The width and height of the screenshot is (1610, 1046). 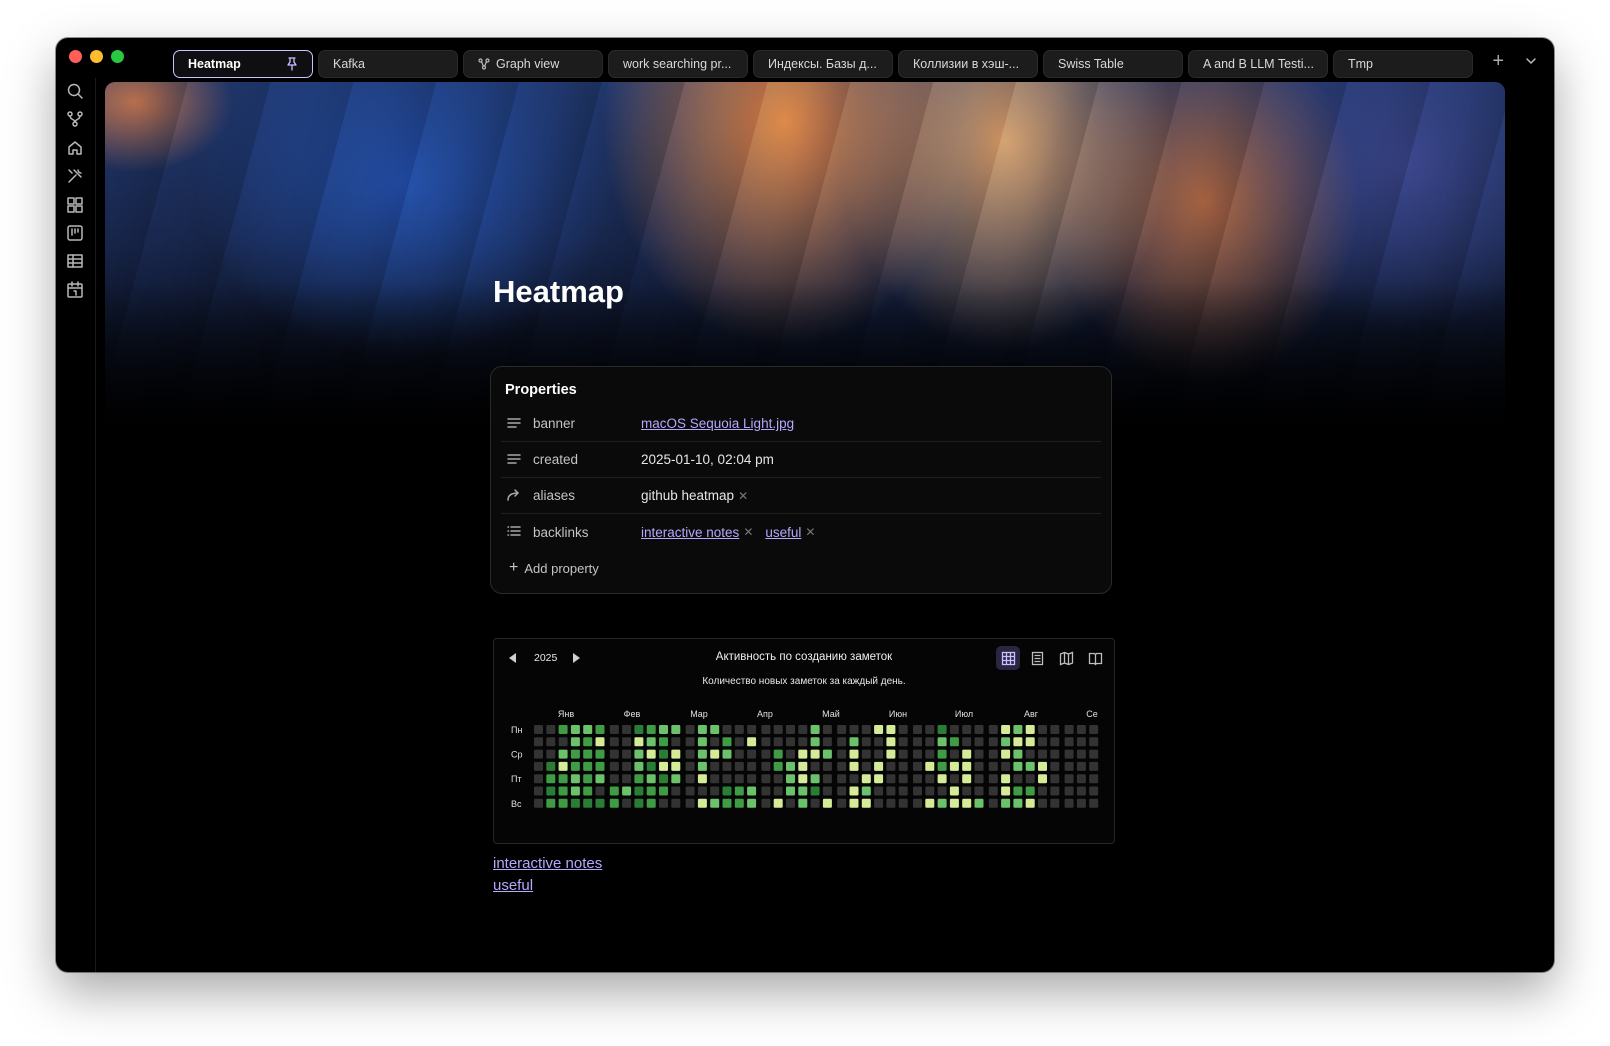 What do you see at coordinates (388, 64) in the screenshot?
I see `tab-kafka: Kafka` at bounding box center [388, 64].